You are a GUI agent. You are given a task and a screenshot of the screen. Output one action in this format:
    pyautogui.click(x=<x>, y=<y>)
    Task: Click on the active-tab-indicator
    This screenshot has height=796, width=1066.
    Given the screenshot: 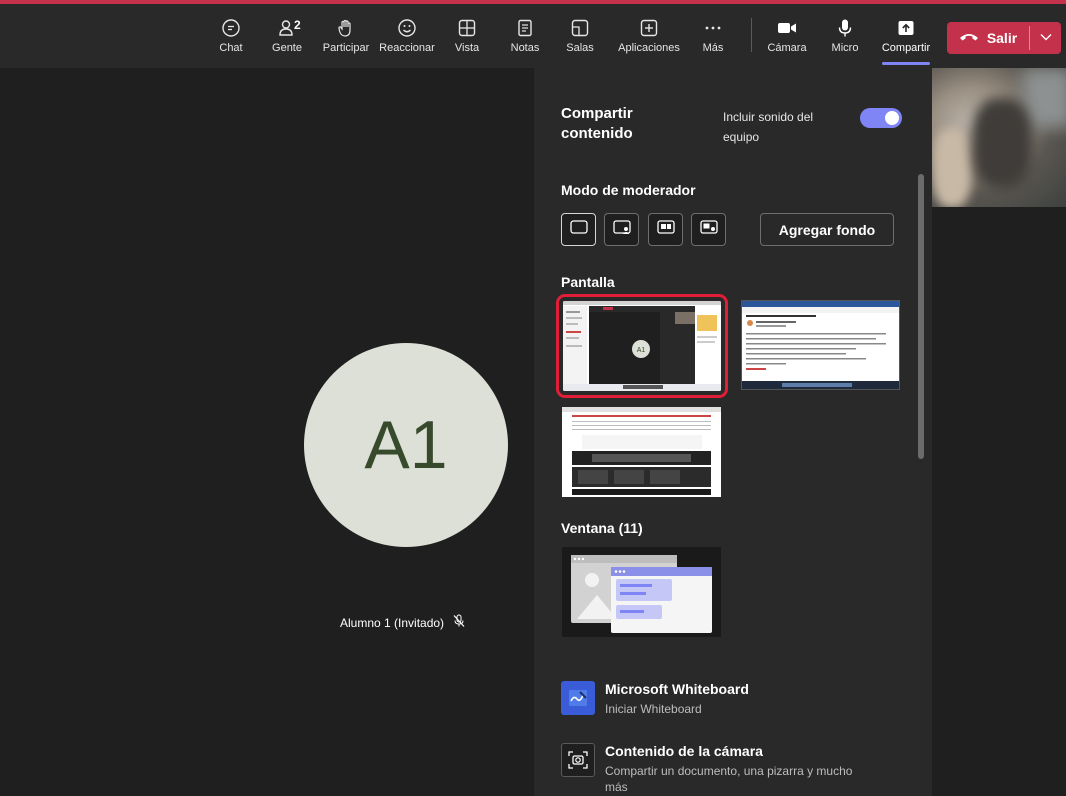 What is the action you would take?
    pyautogui.click(x=906, y=63)
    